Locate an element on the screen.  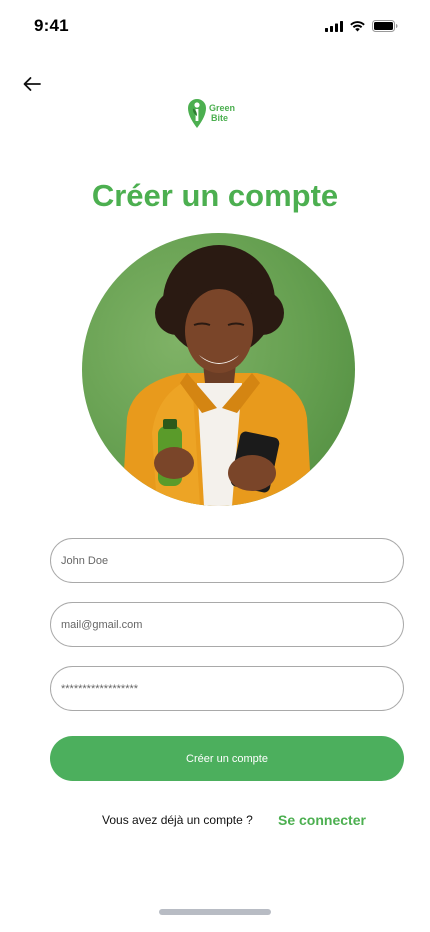
leaf-pin-logo-icon is located at coordinates (197, 113).